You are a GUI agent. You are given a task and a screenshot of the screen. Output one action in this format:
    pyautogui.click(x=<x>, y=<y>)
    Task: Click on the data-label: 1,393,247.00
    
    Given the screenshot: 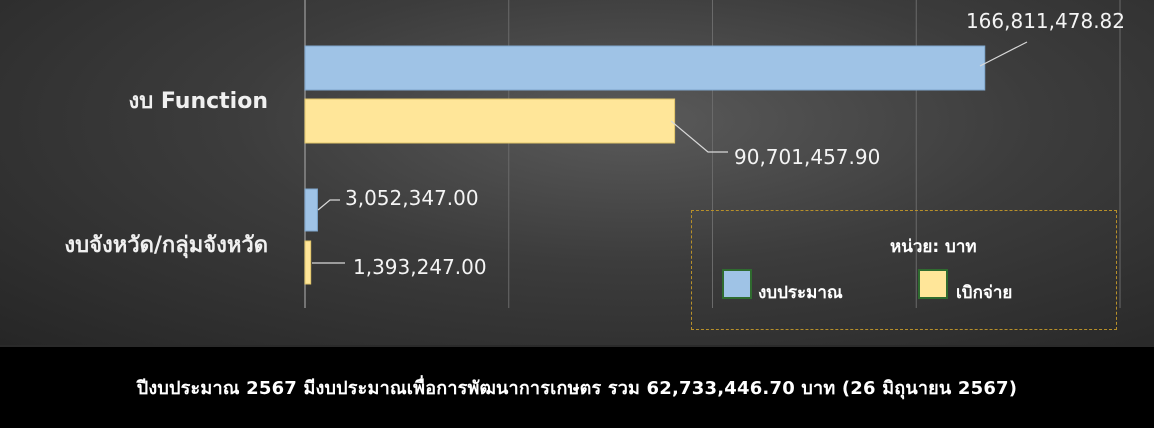 What is the action you would take?
    pyautogui.click(x=420, y=267)
    